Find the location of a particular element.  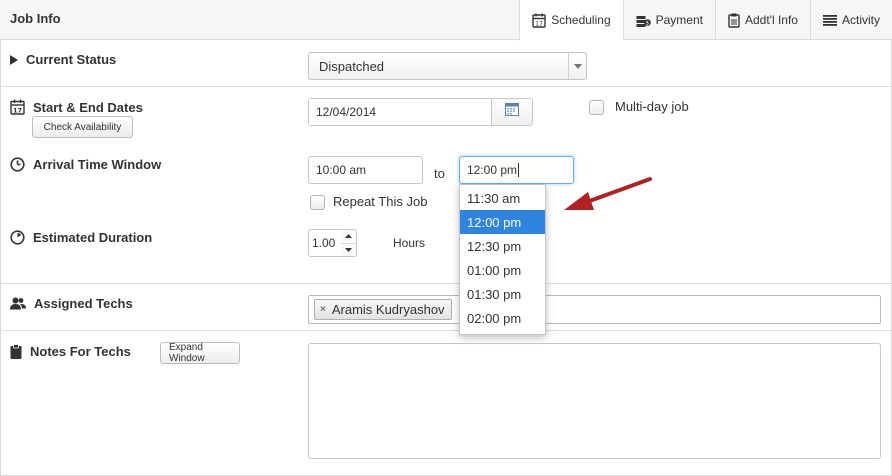

arrival-label-row: Arrival Time Window is located at coordinates (85, 164).